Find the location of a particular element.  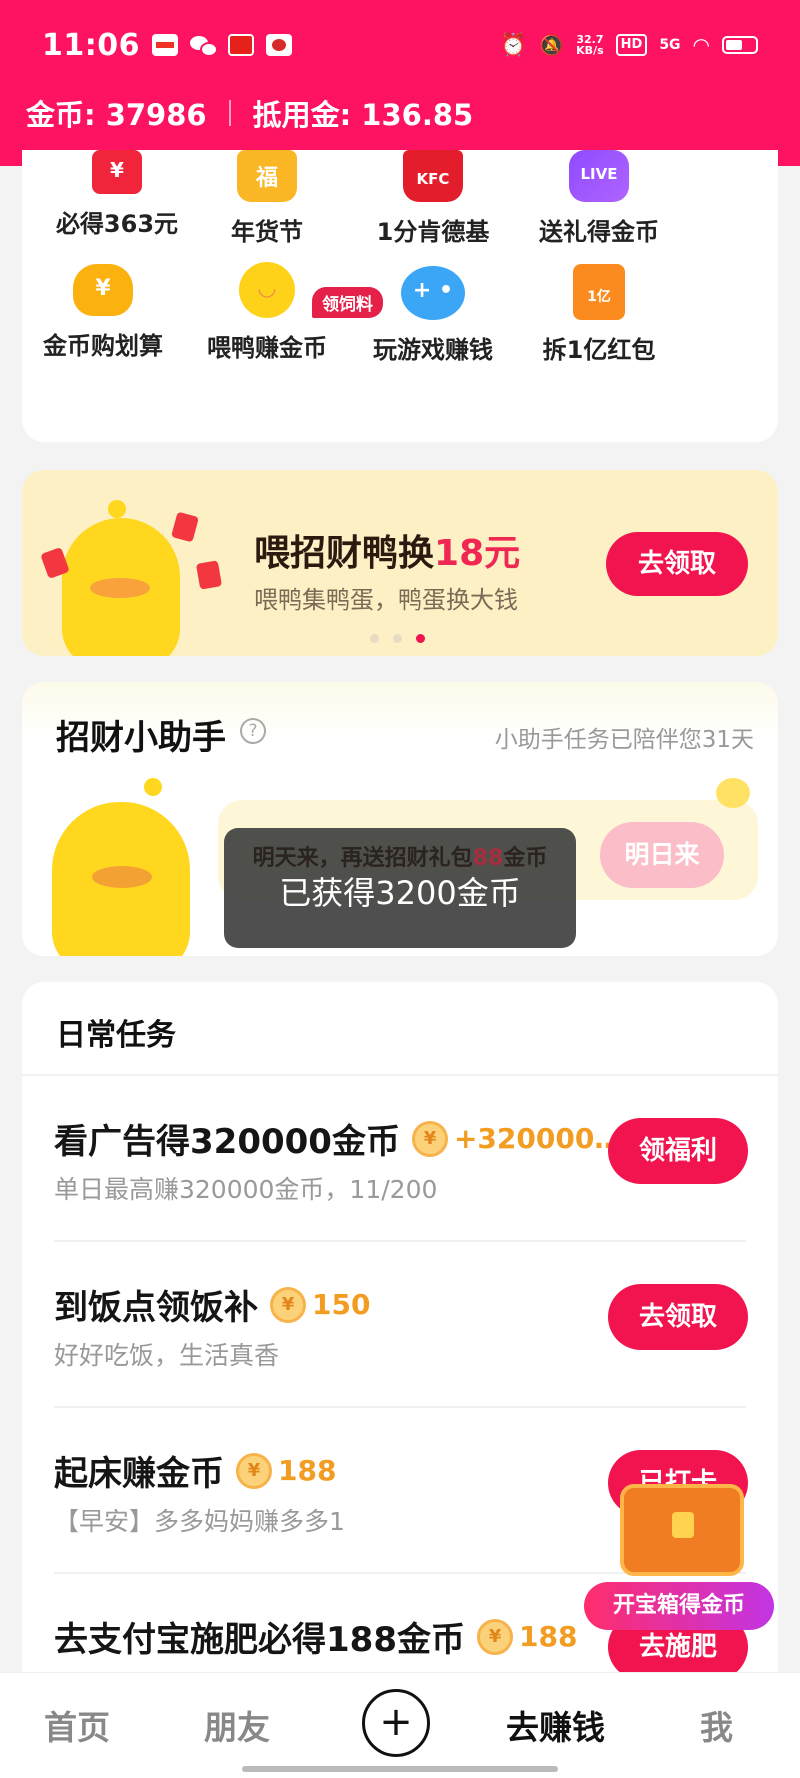

banner-title: 喂招财鸭换18元 is located at coordinates (387, 553).